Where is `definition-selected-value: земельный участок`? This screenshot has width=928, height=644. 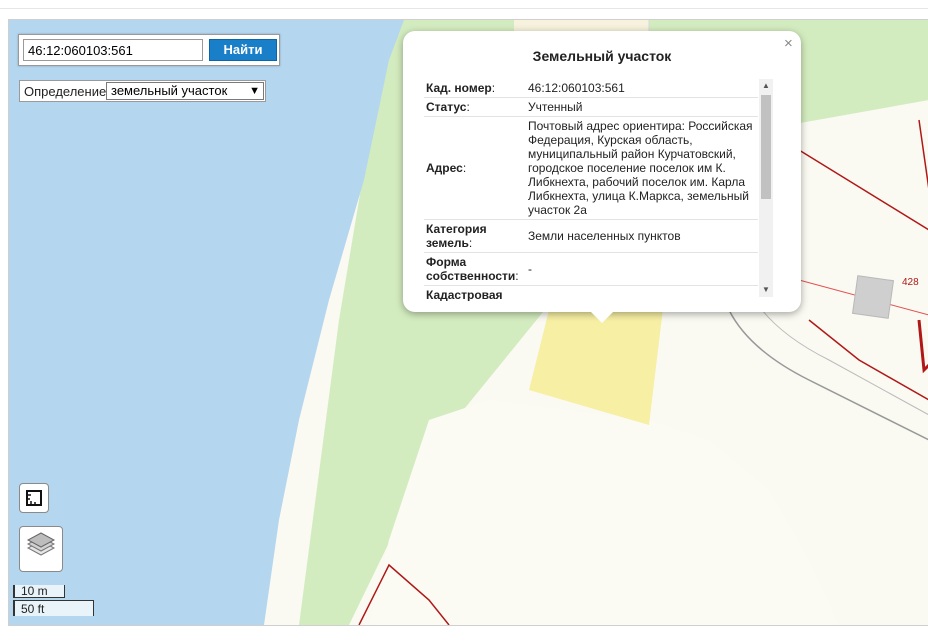
definition-selected-value: земельный участок is located at coordinates (169, 90).